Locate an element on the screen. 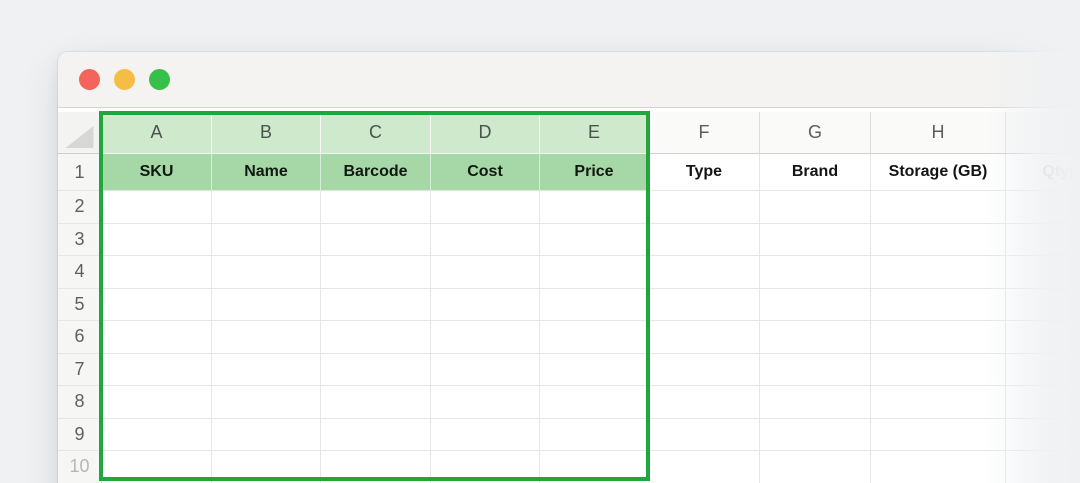 This screenshot has height=483, width=1080. cell-C7 is located at coordinates (376, 369).